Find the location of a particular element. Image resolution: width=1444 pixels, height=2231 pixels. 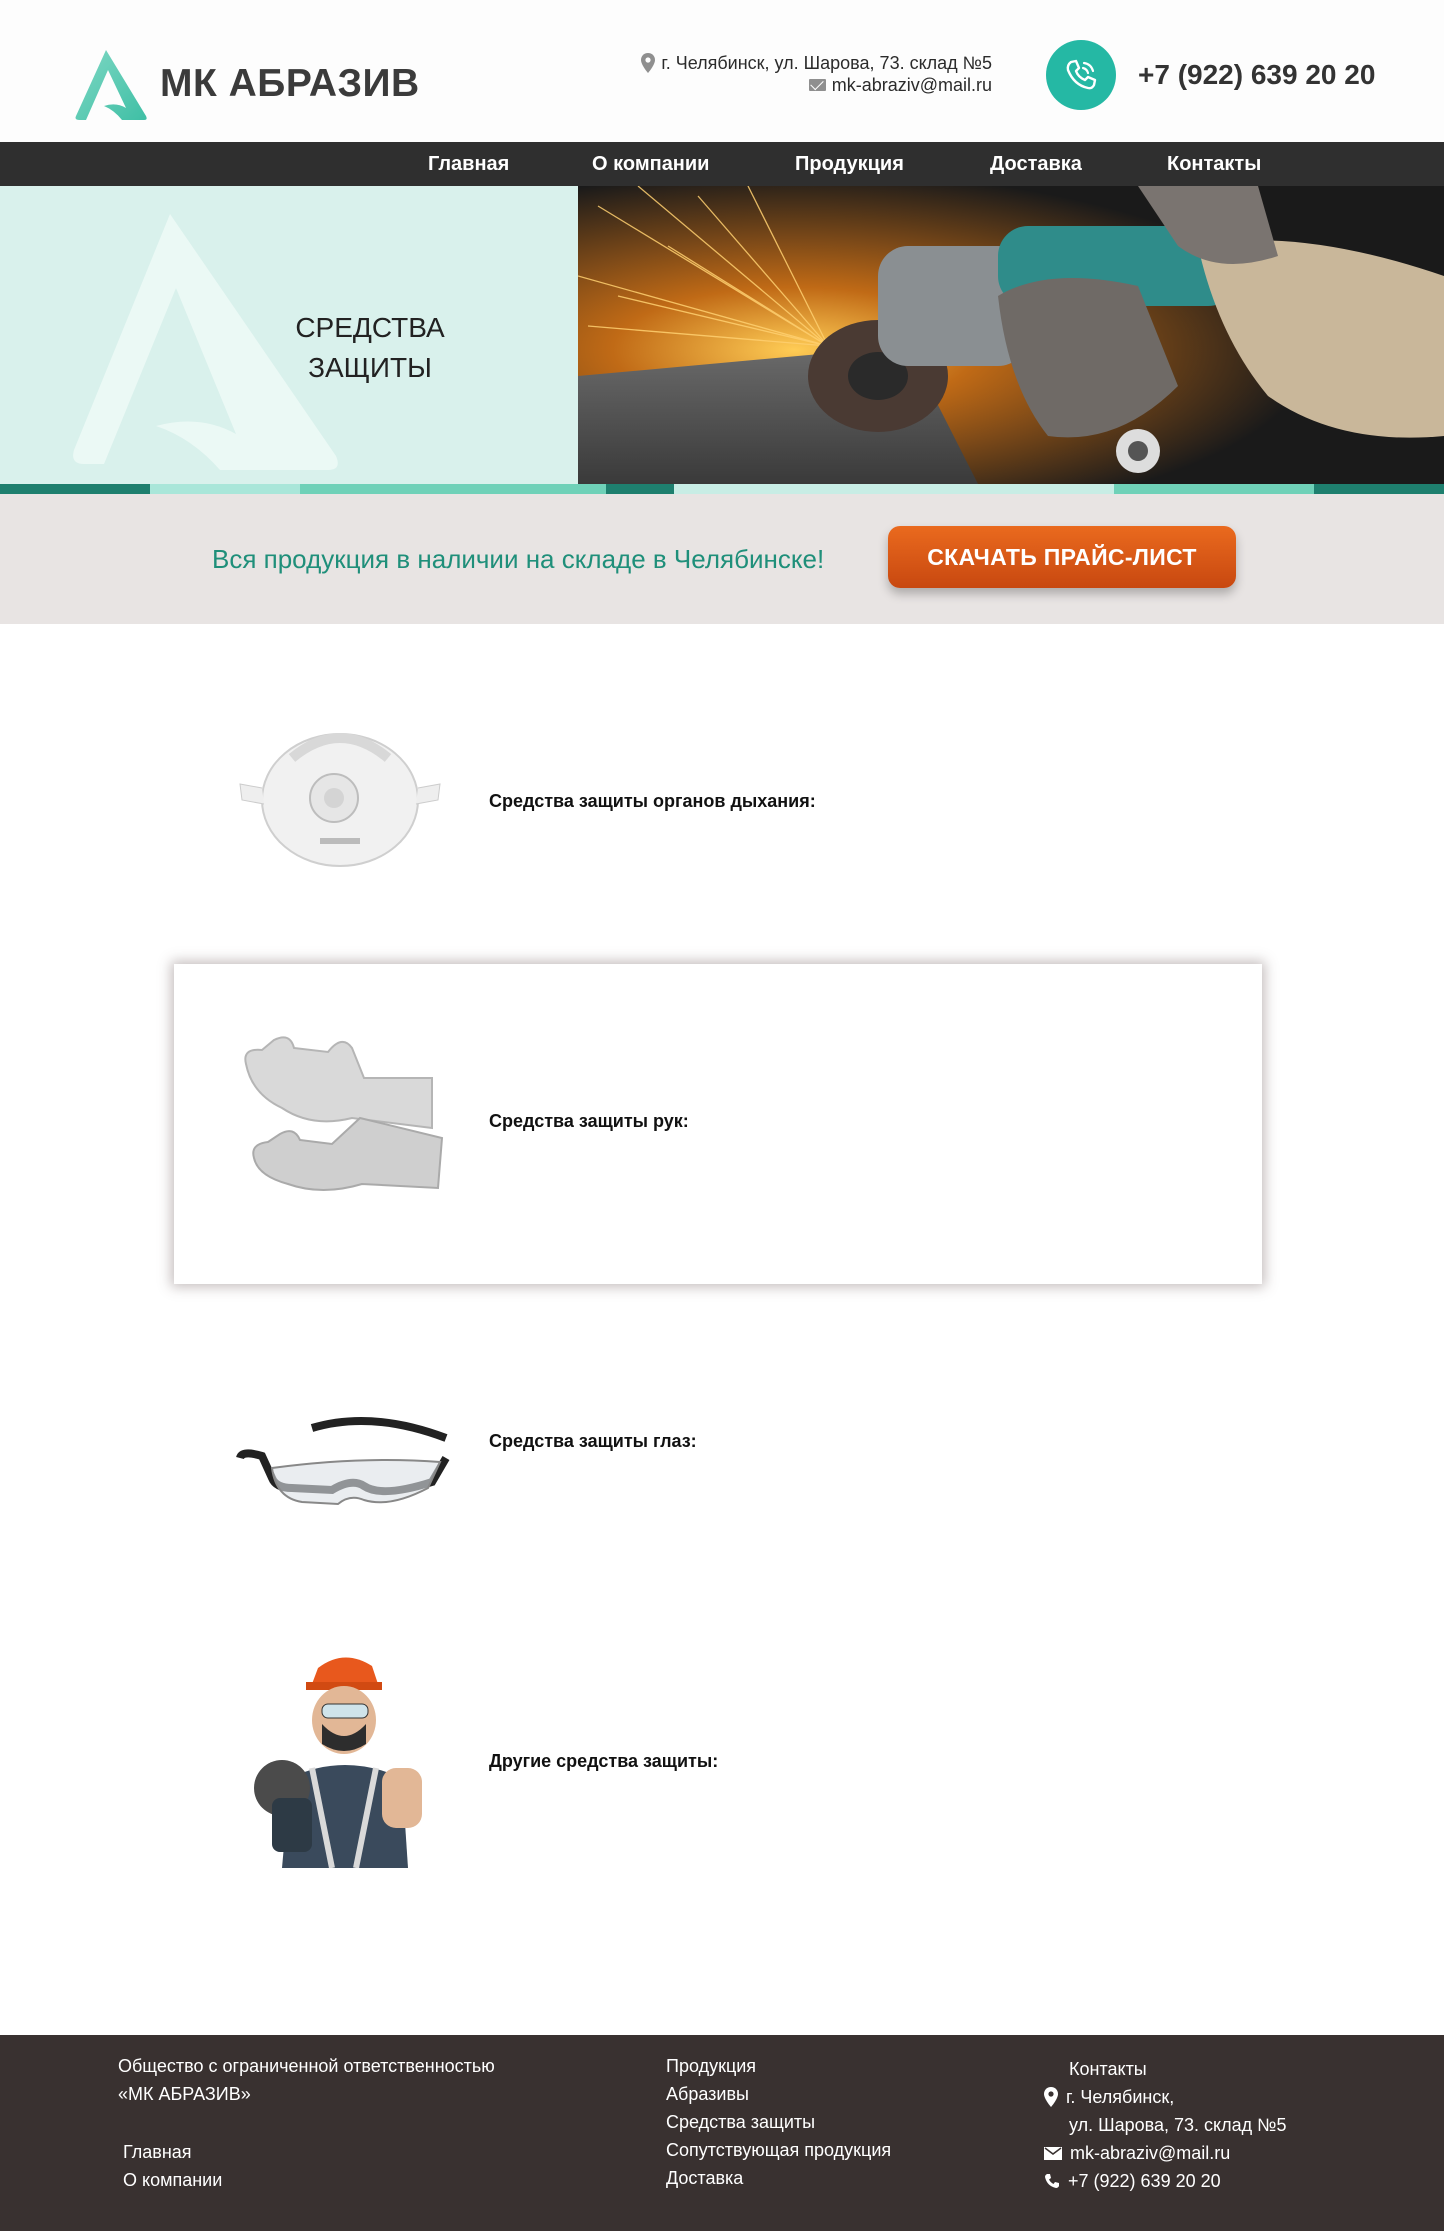

nav-item-contacts: Контакты is located at coordinates (1214, 164).